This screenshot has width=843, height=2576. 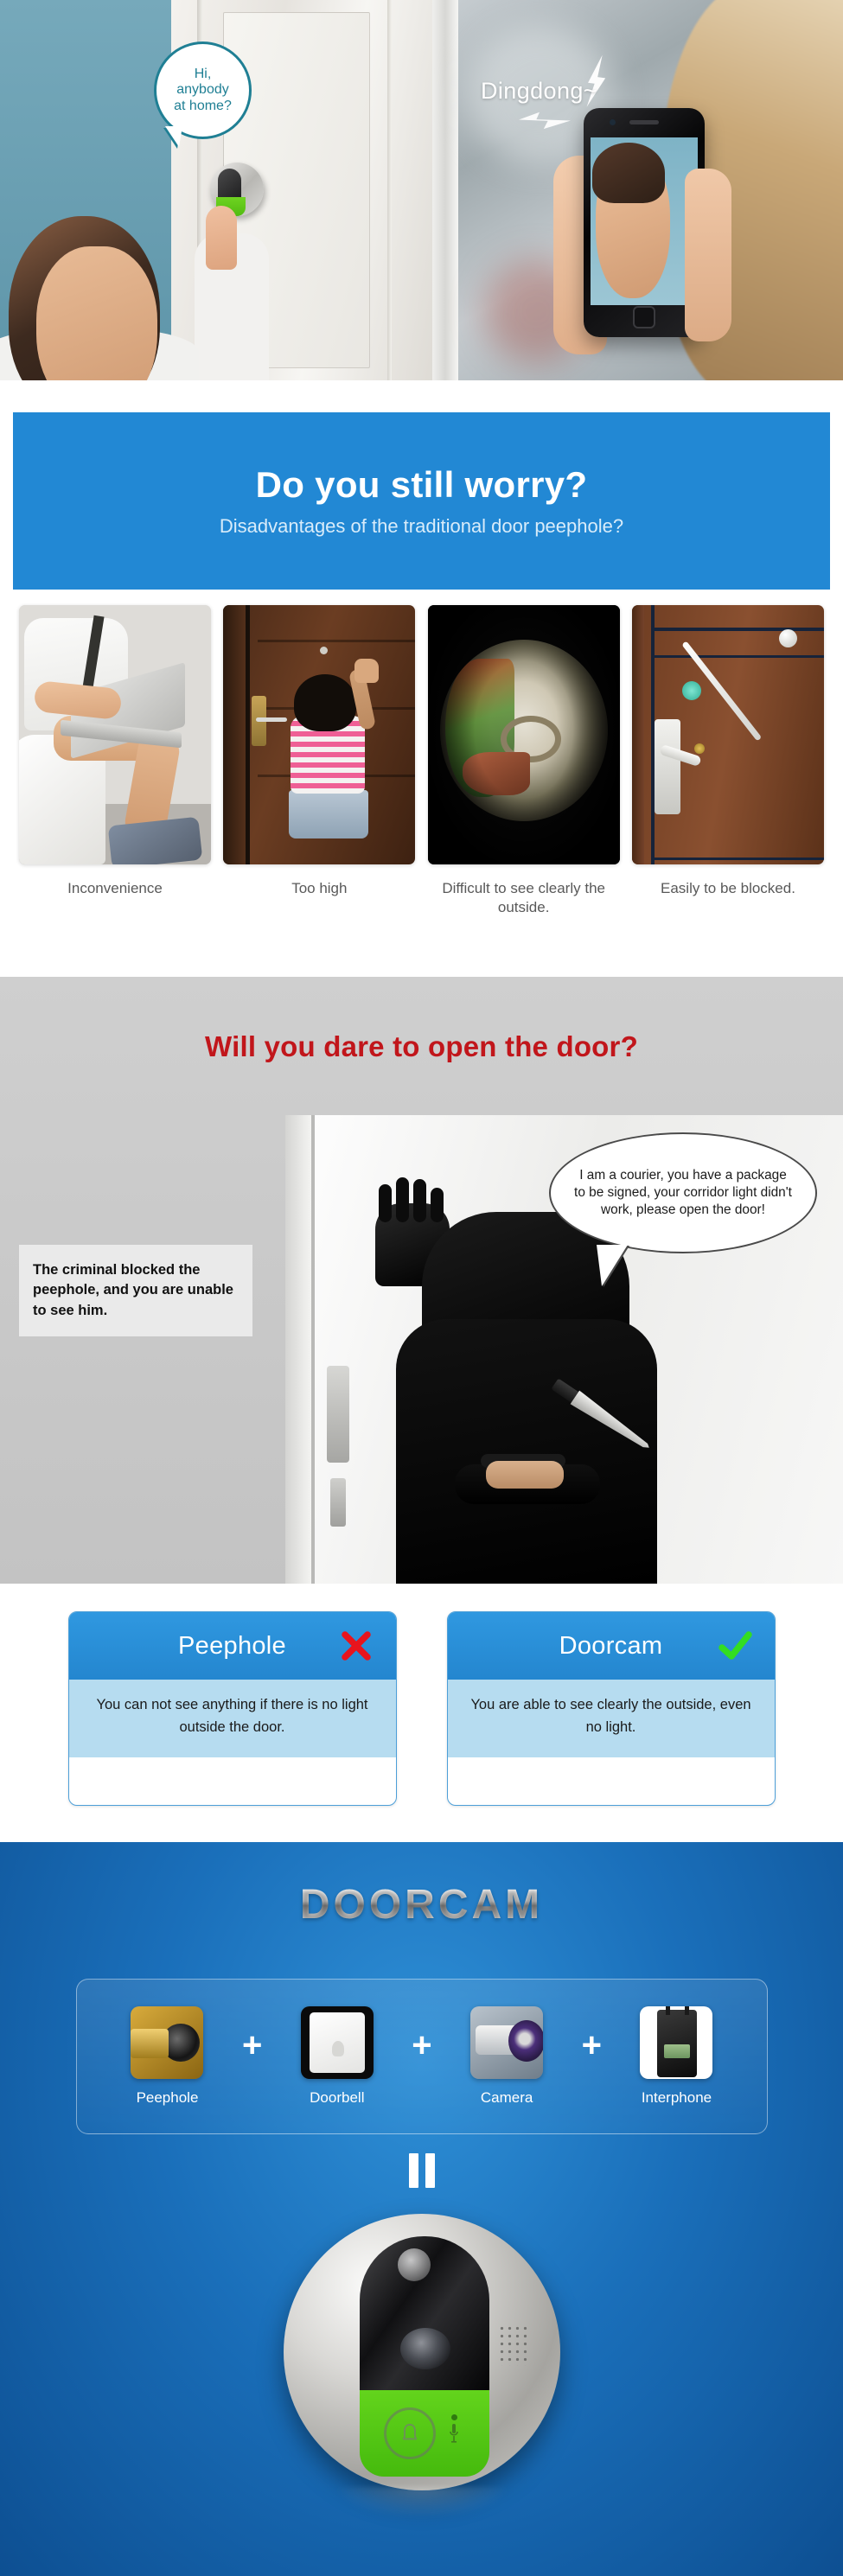 What do you see at coordinates (338, 1502) in the screenshot?
I see `door-lock-plate-lower` at bounding box center [338, 1502].